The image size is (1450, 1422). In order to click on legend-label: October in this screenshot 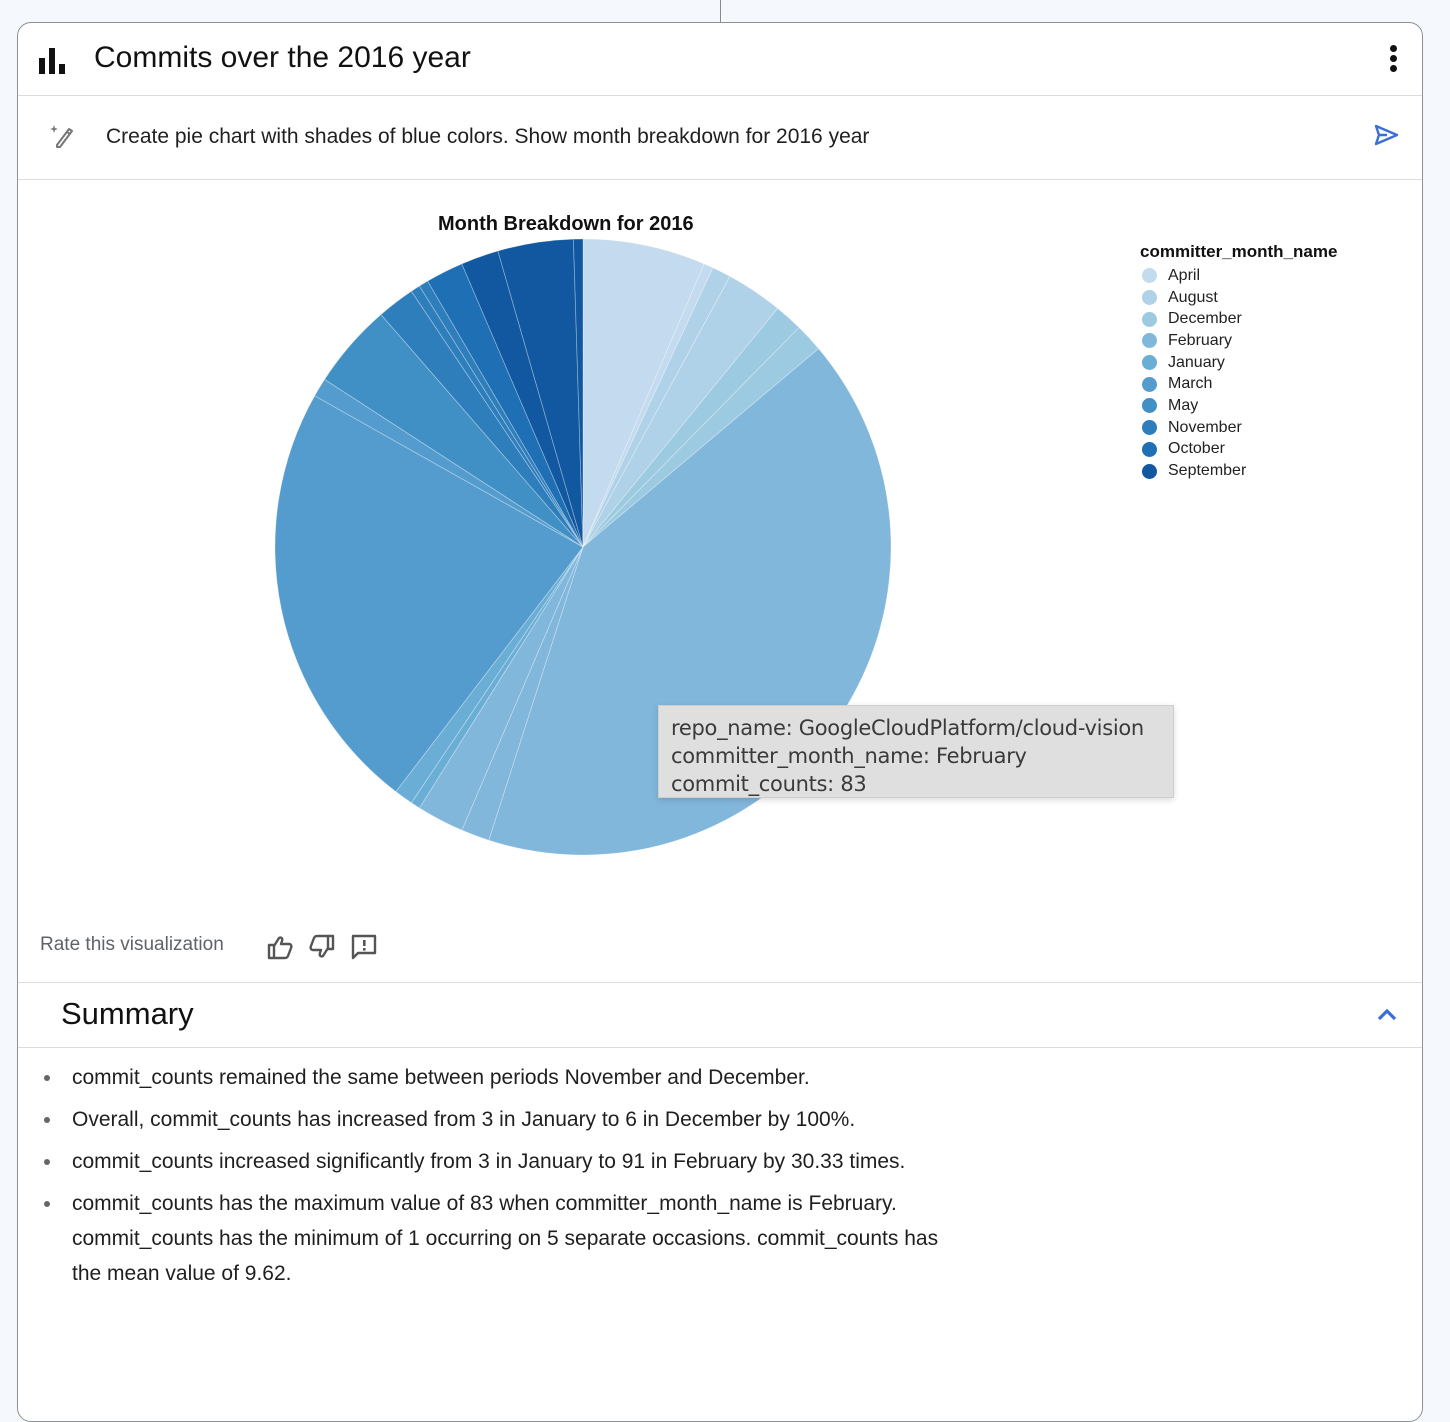, I will do `click(1196, 449)`.